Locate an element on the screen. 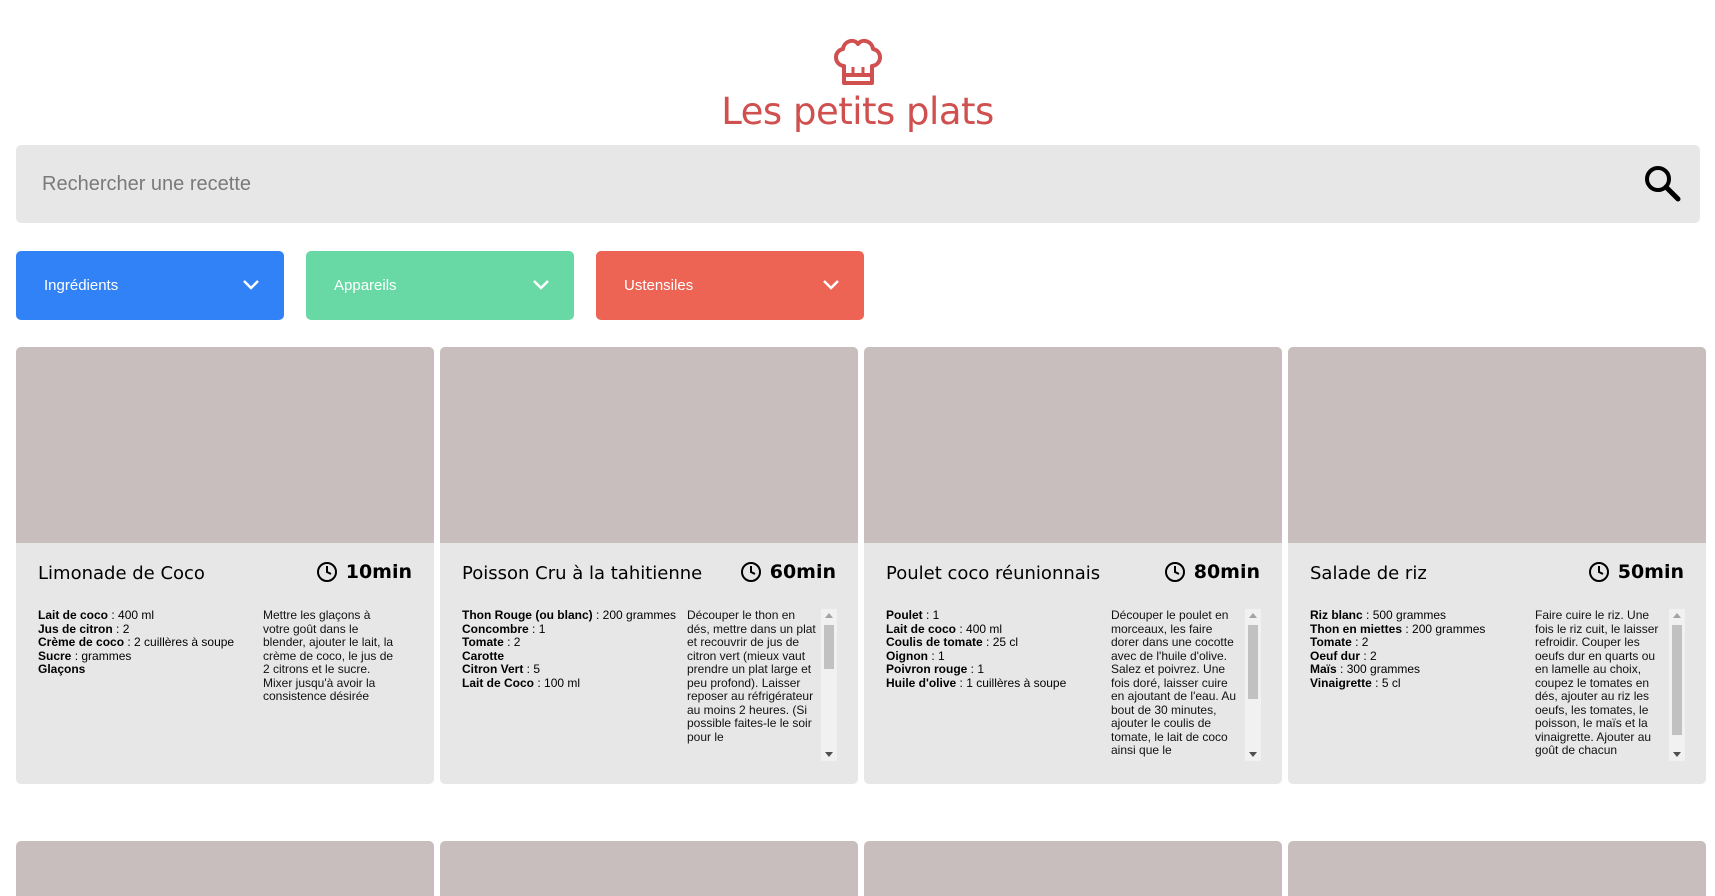 This screenshot has width=1715, height=896. recipe-time-value: 50min is located at coordinates (1650, 572).